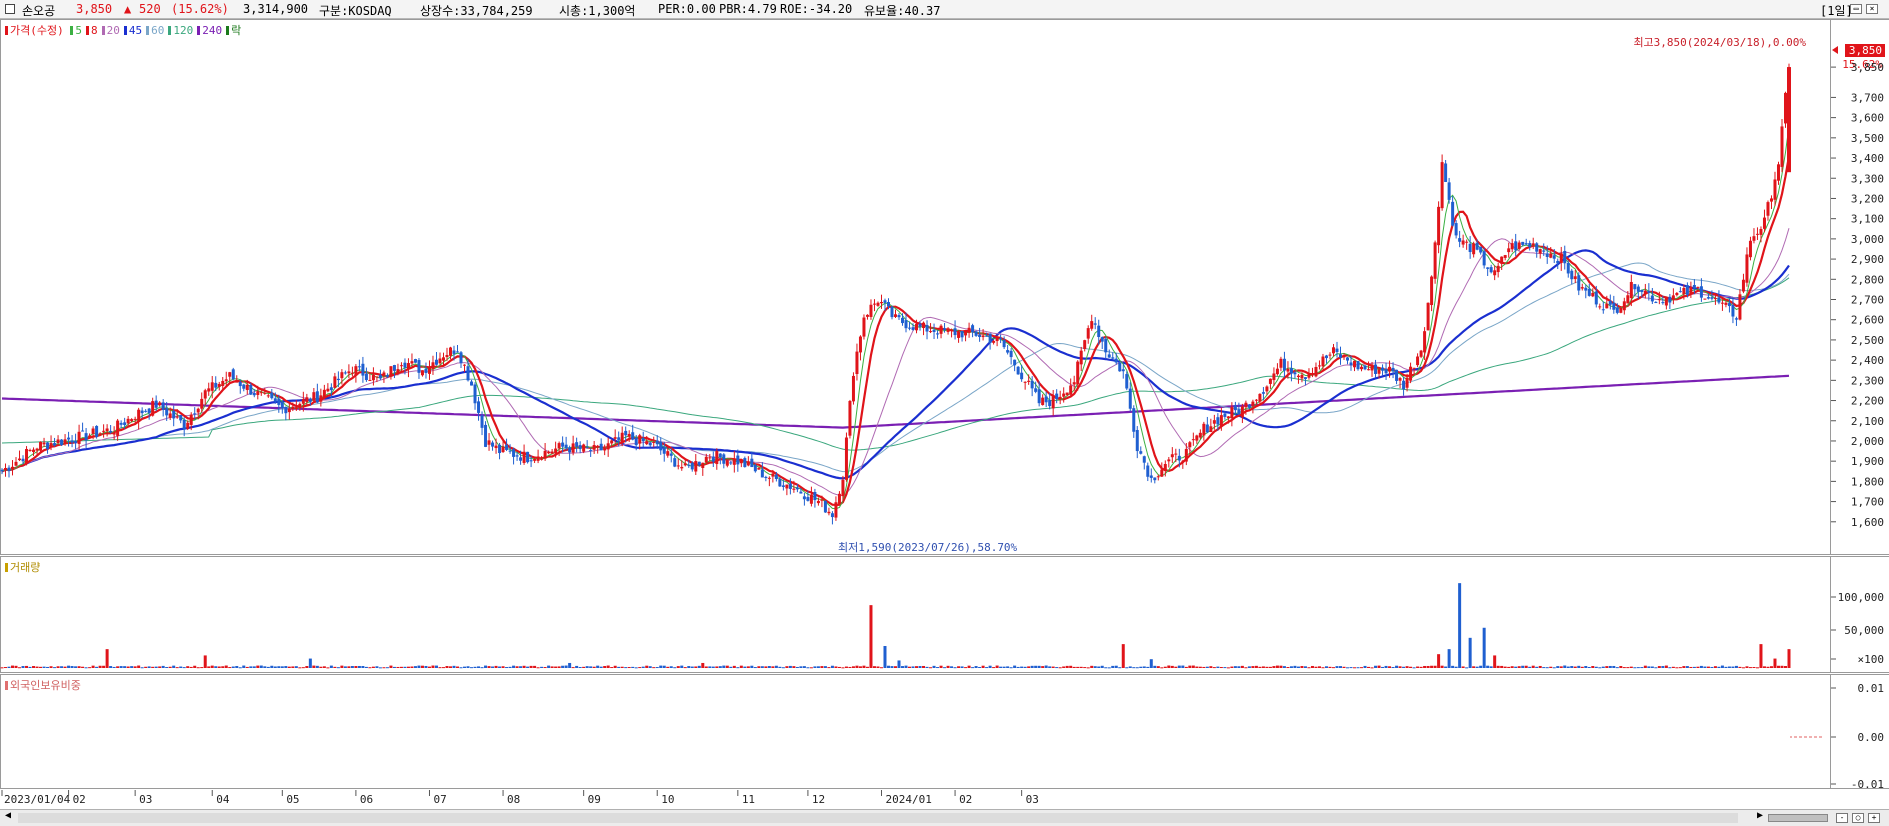 The image size is (1889, 826). What do you see at coordinates (276, 9) in the screenshot?
I see `trade-volume: 3,314,900` at bounding box center [276, 9].